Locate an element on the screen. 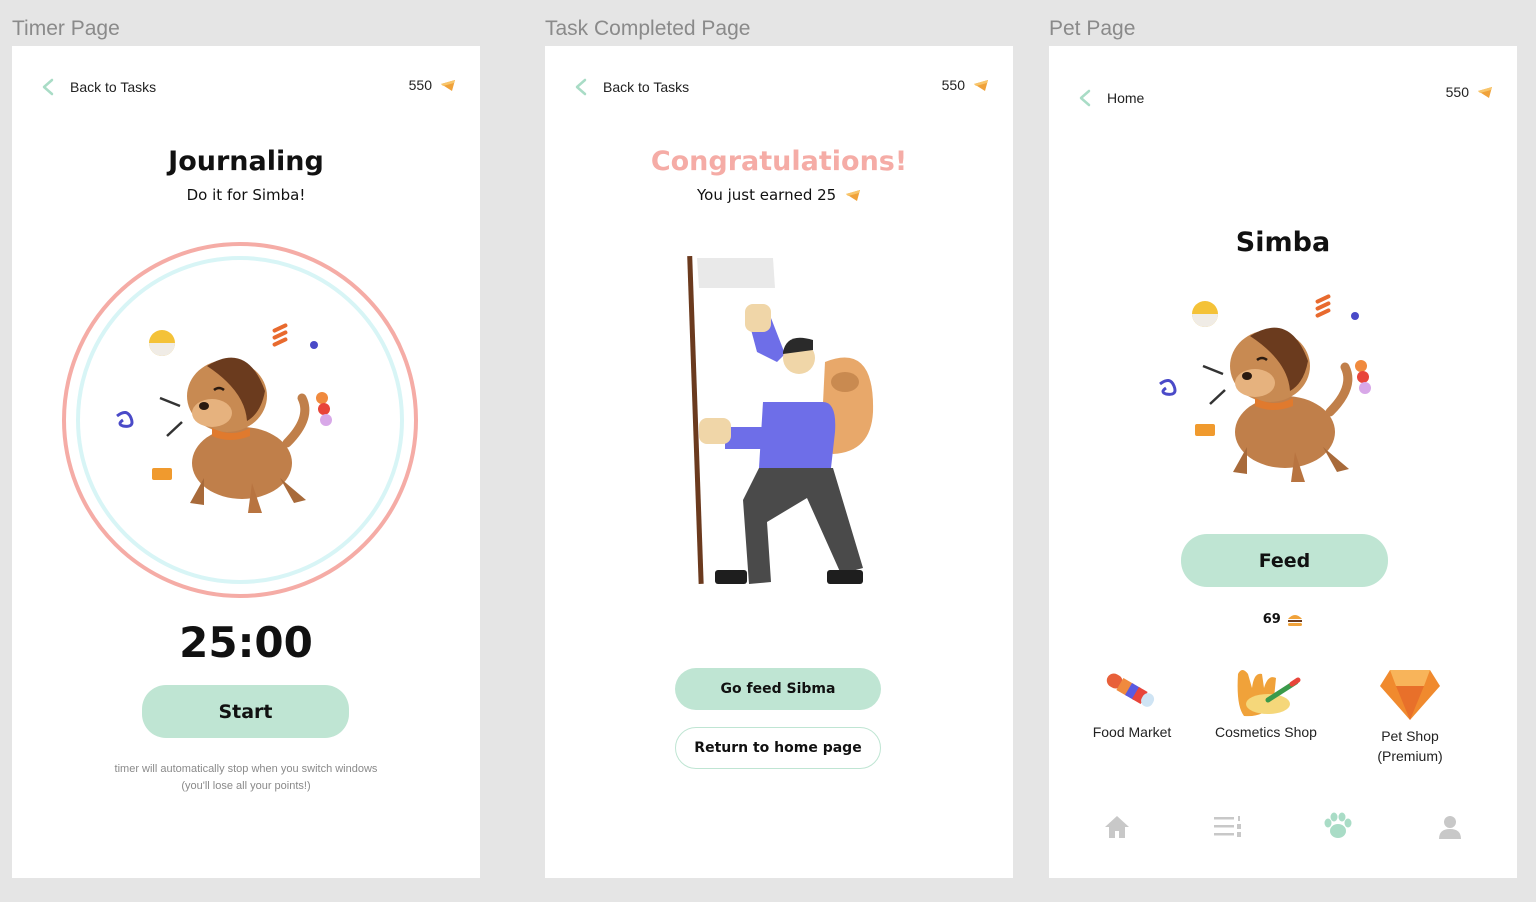  burger-icon is located at coordinates (1295, 620).